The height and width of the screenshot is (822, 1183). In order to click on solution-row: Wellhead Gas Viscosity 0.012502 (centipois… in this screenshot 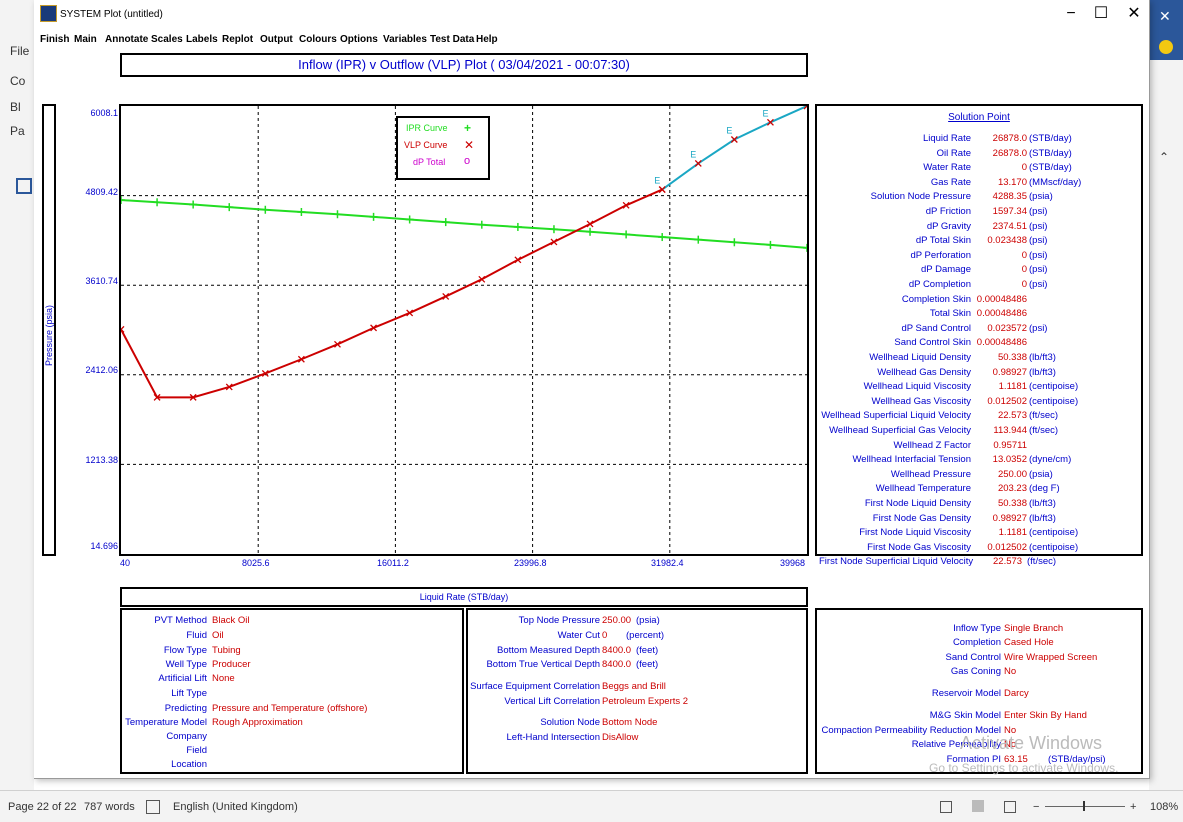, I will do `click(979, 402)`.